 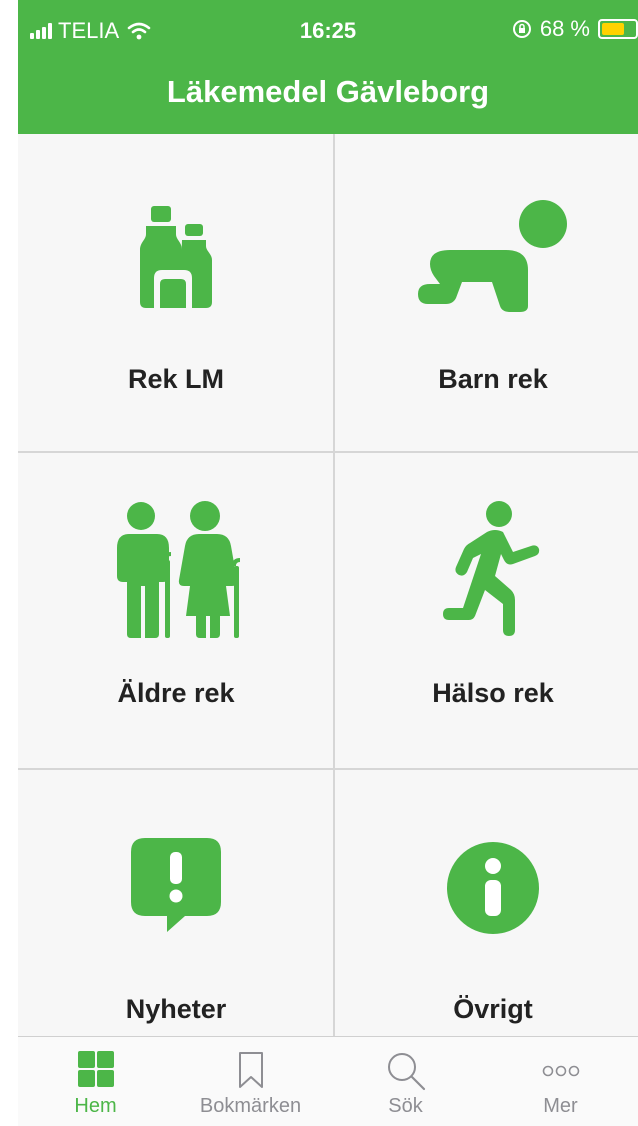 I want to click on tile-rek-lm: Rek LM, so click(x=176, y=292).